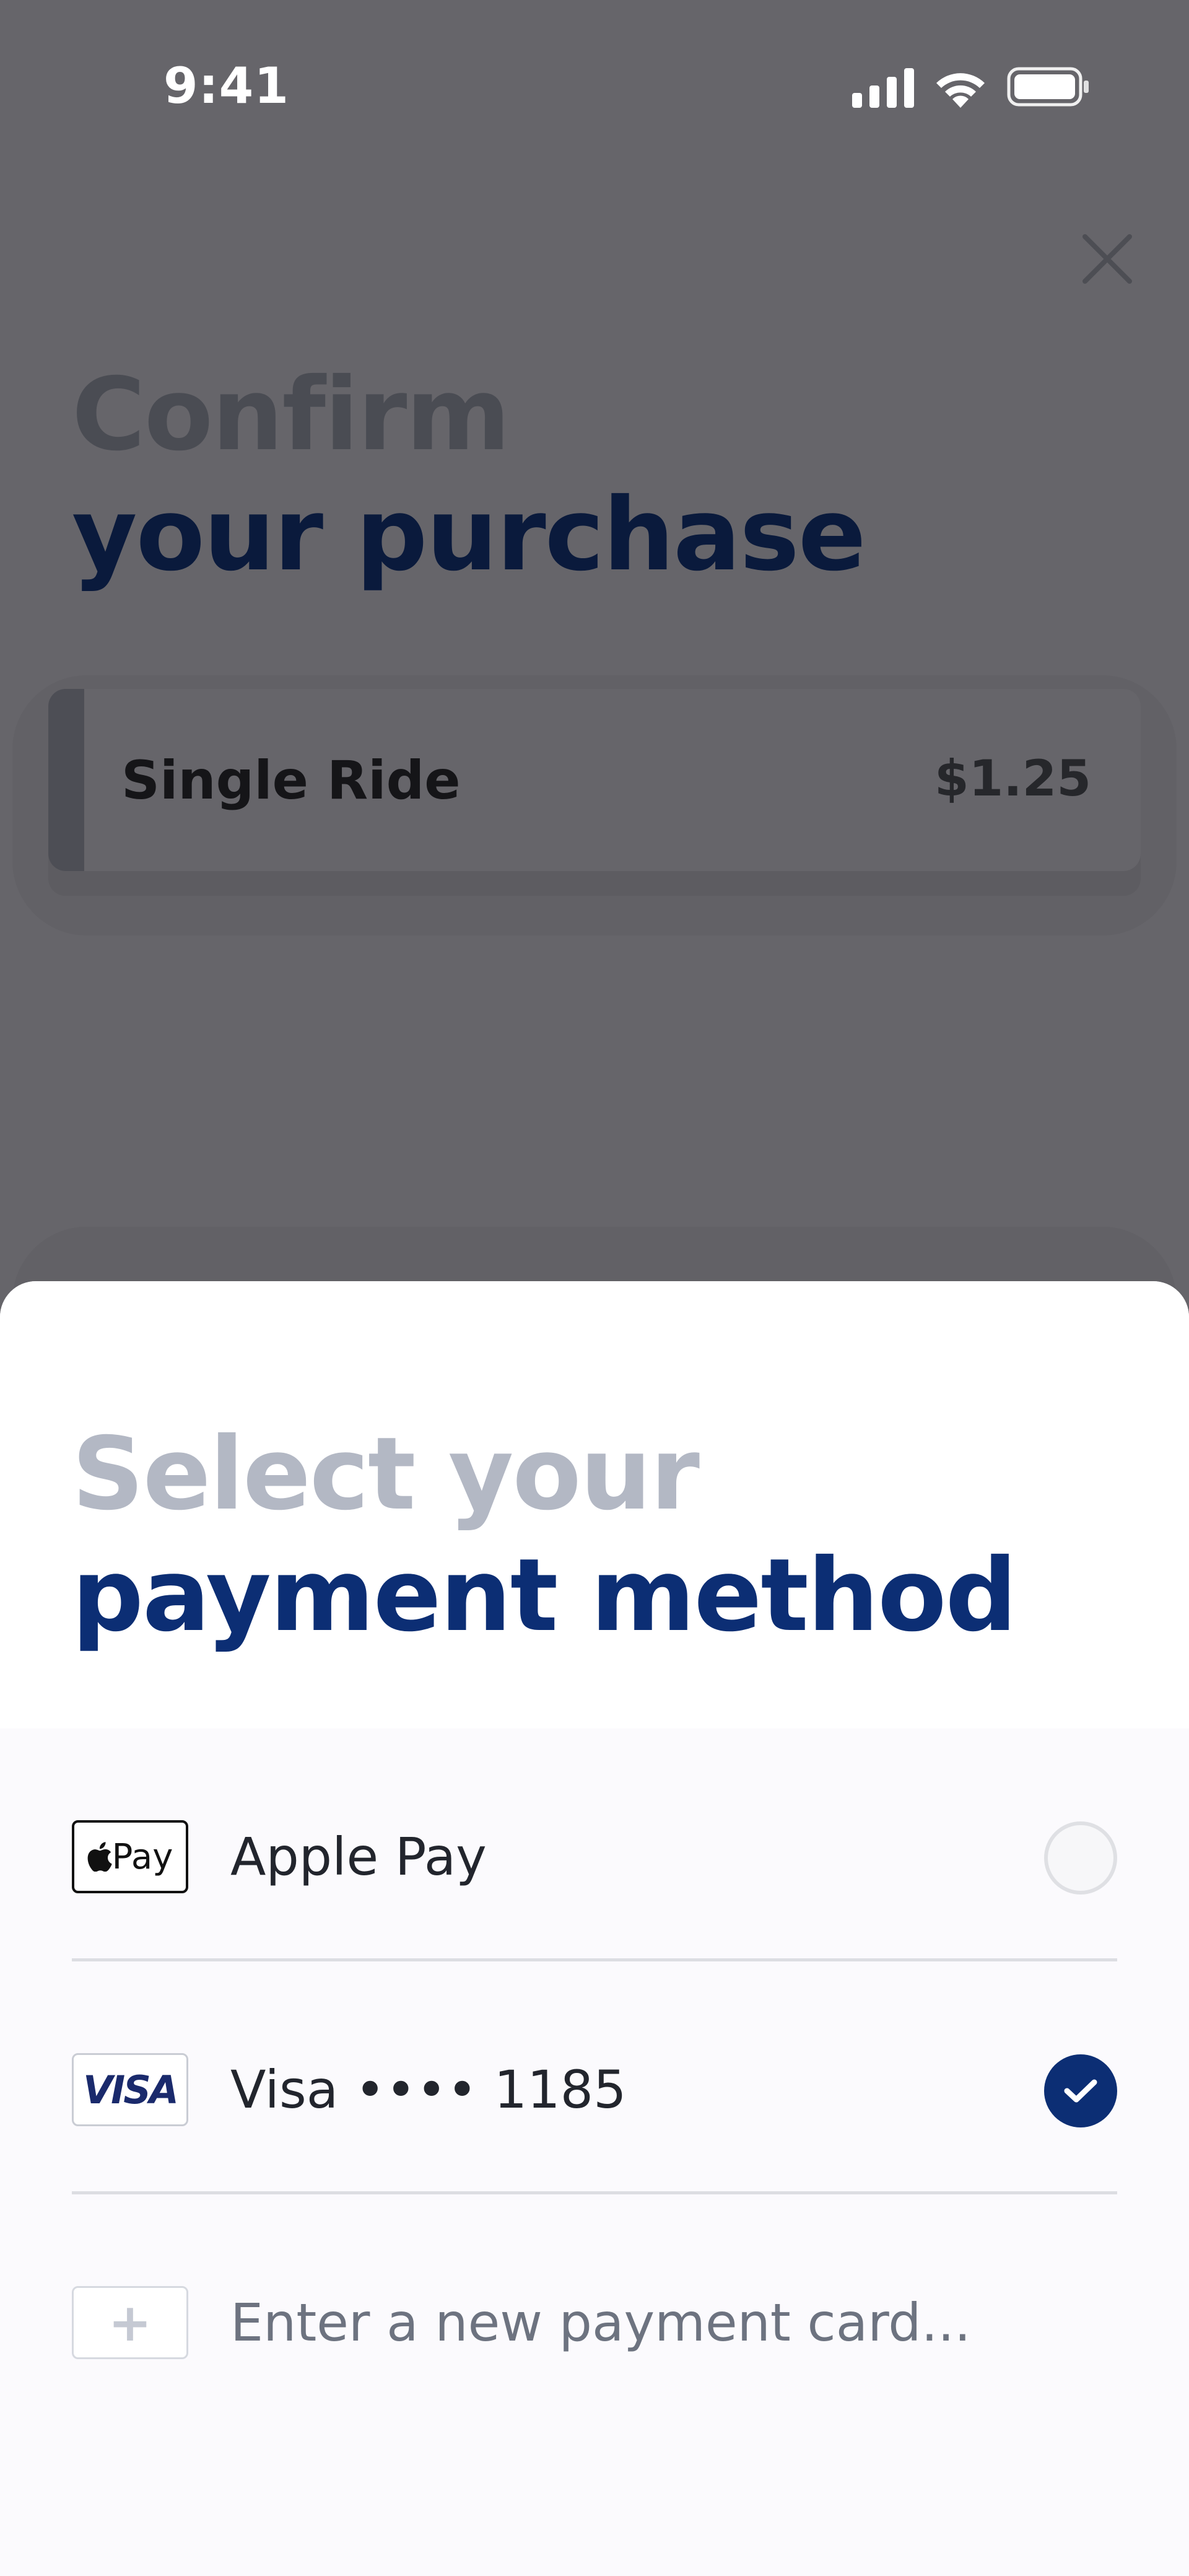 The width and height of the screenshot is (1189, 2576). I want to click on page-title-line-1: Confirm, so click(291, 415).